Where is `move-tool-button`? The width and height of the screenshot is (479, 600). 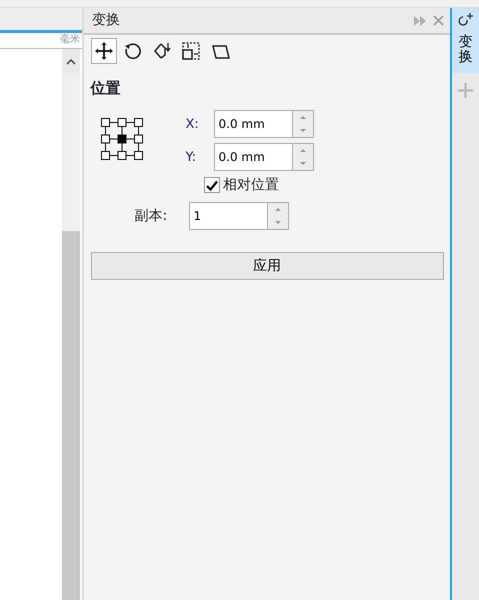
move-tool-button is located at coordinates (103, 51).